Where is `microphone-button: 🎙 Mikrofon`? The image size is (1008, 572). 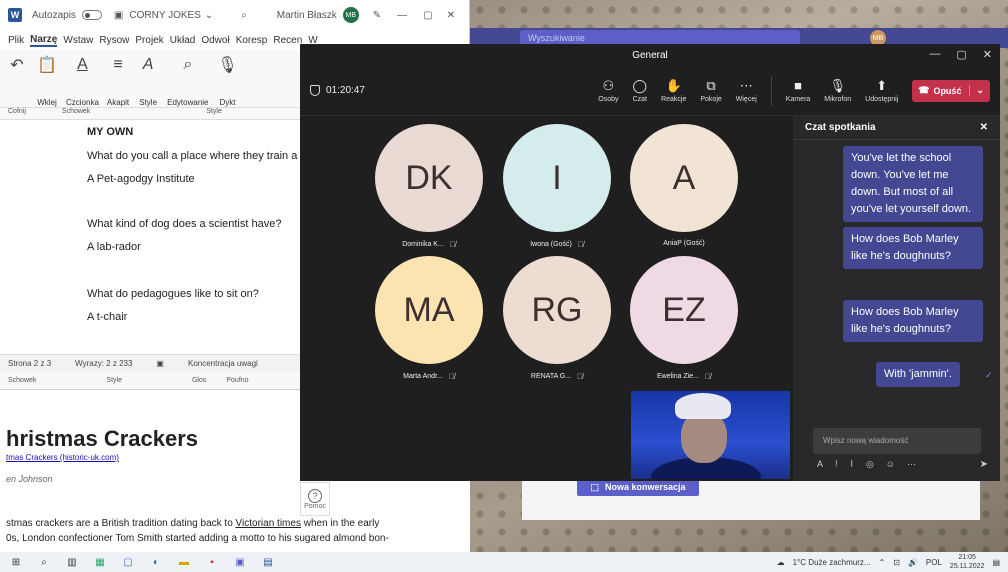
microphone-button: 🎙 Mikrofon is located at coordinates (837, 91).